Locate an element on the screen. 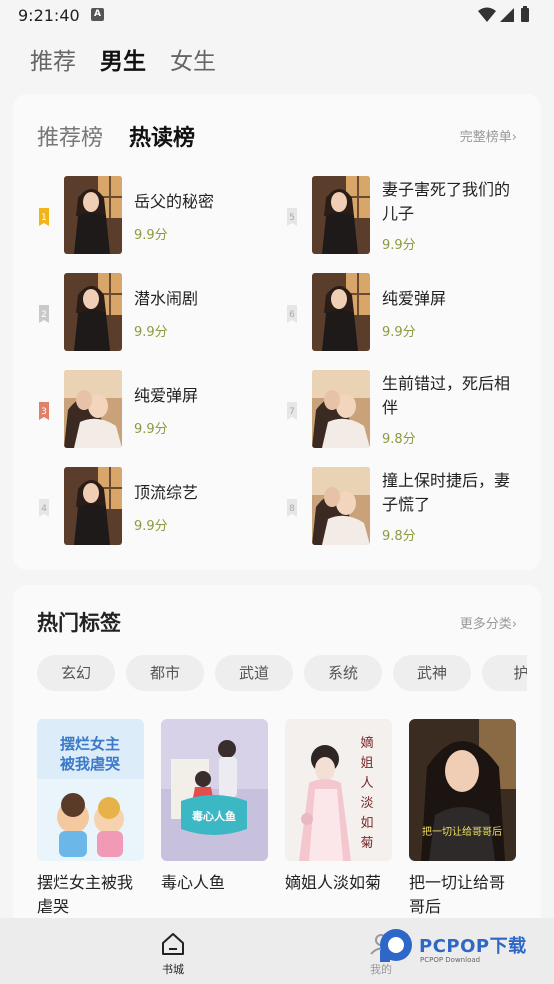 Image resolution: width=554 pixels, height=984 pixels. rank-badge: 7 is located at coordinates (292, 410).